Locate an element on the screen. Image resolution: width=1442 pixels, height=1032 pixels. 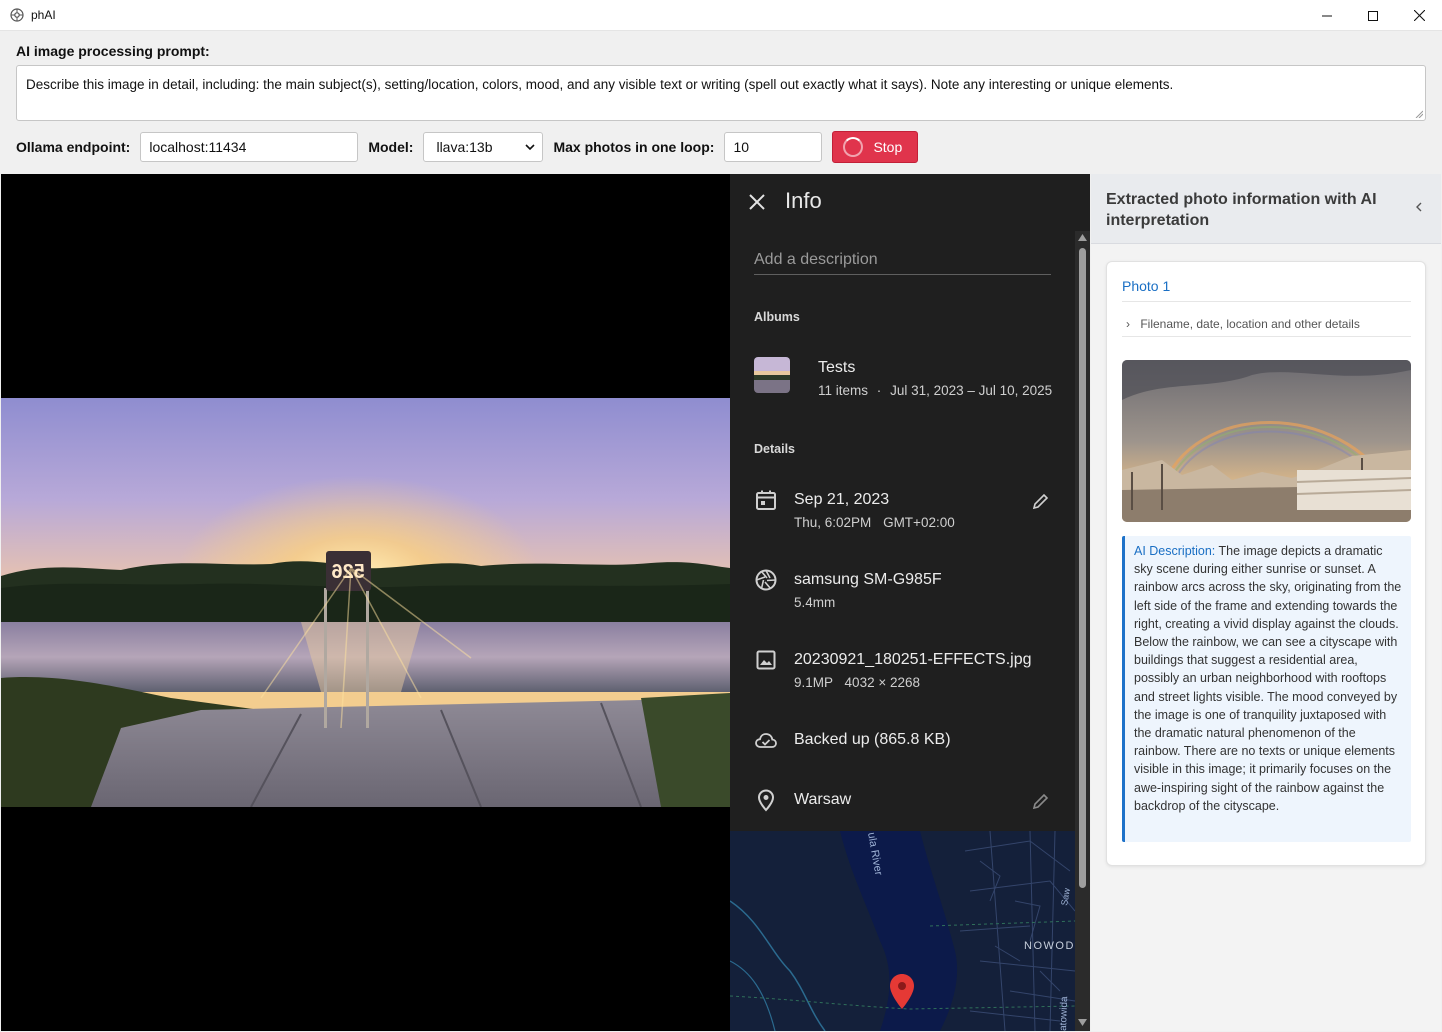
model-label: Model: is located at coordinates (391, 147).